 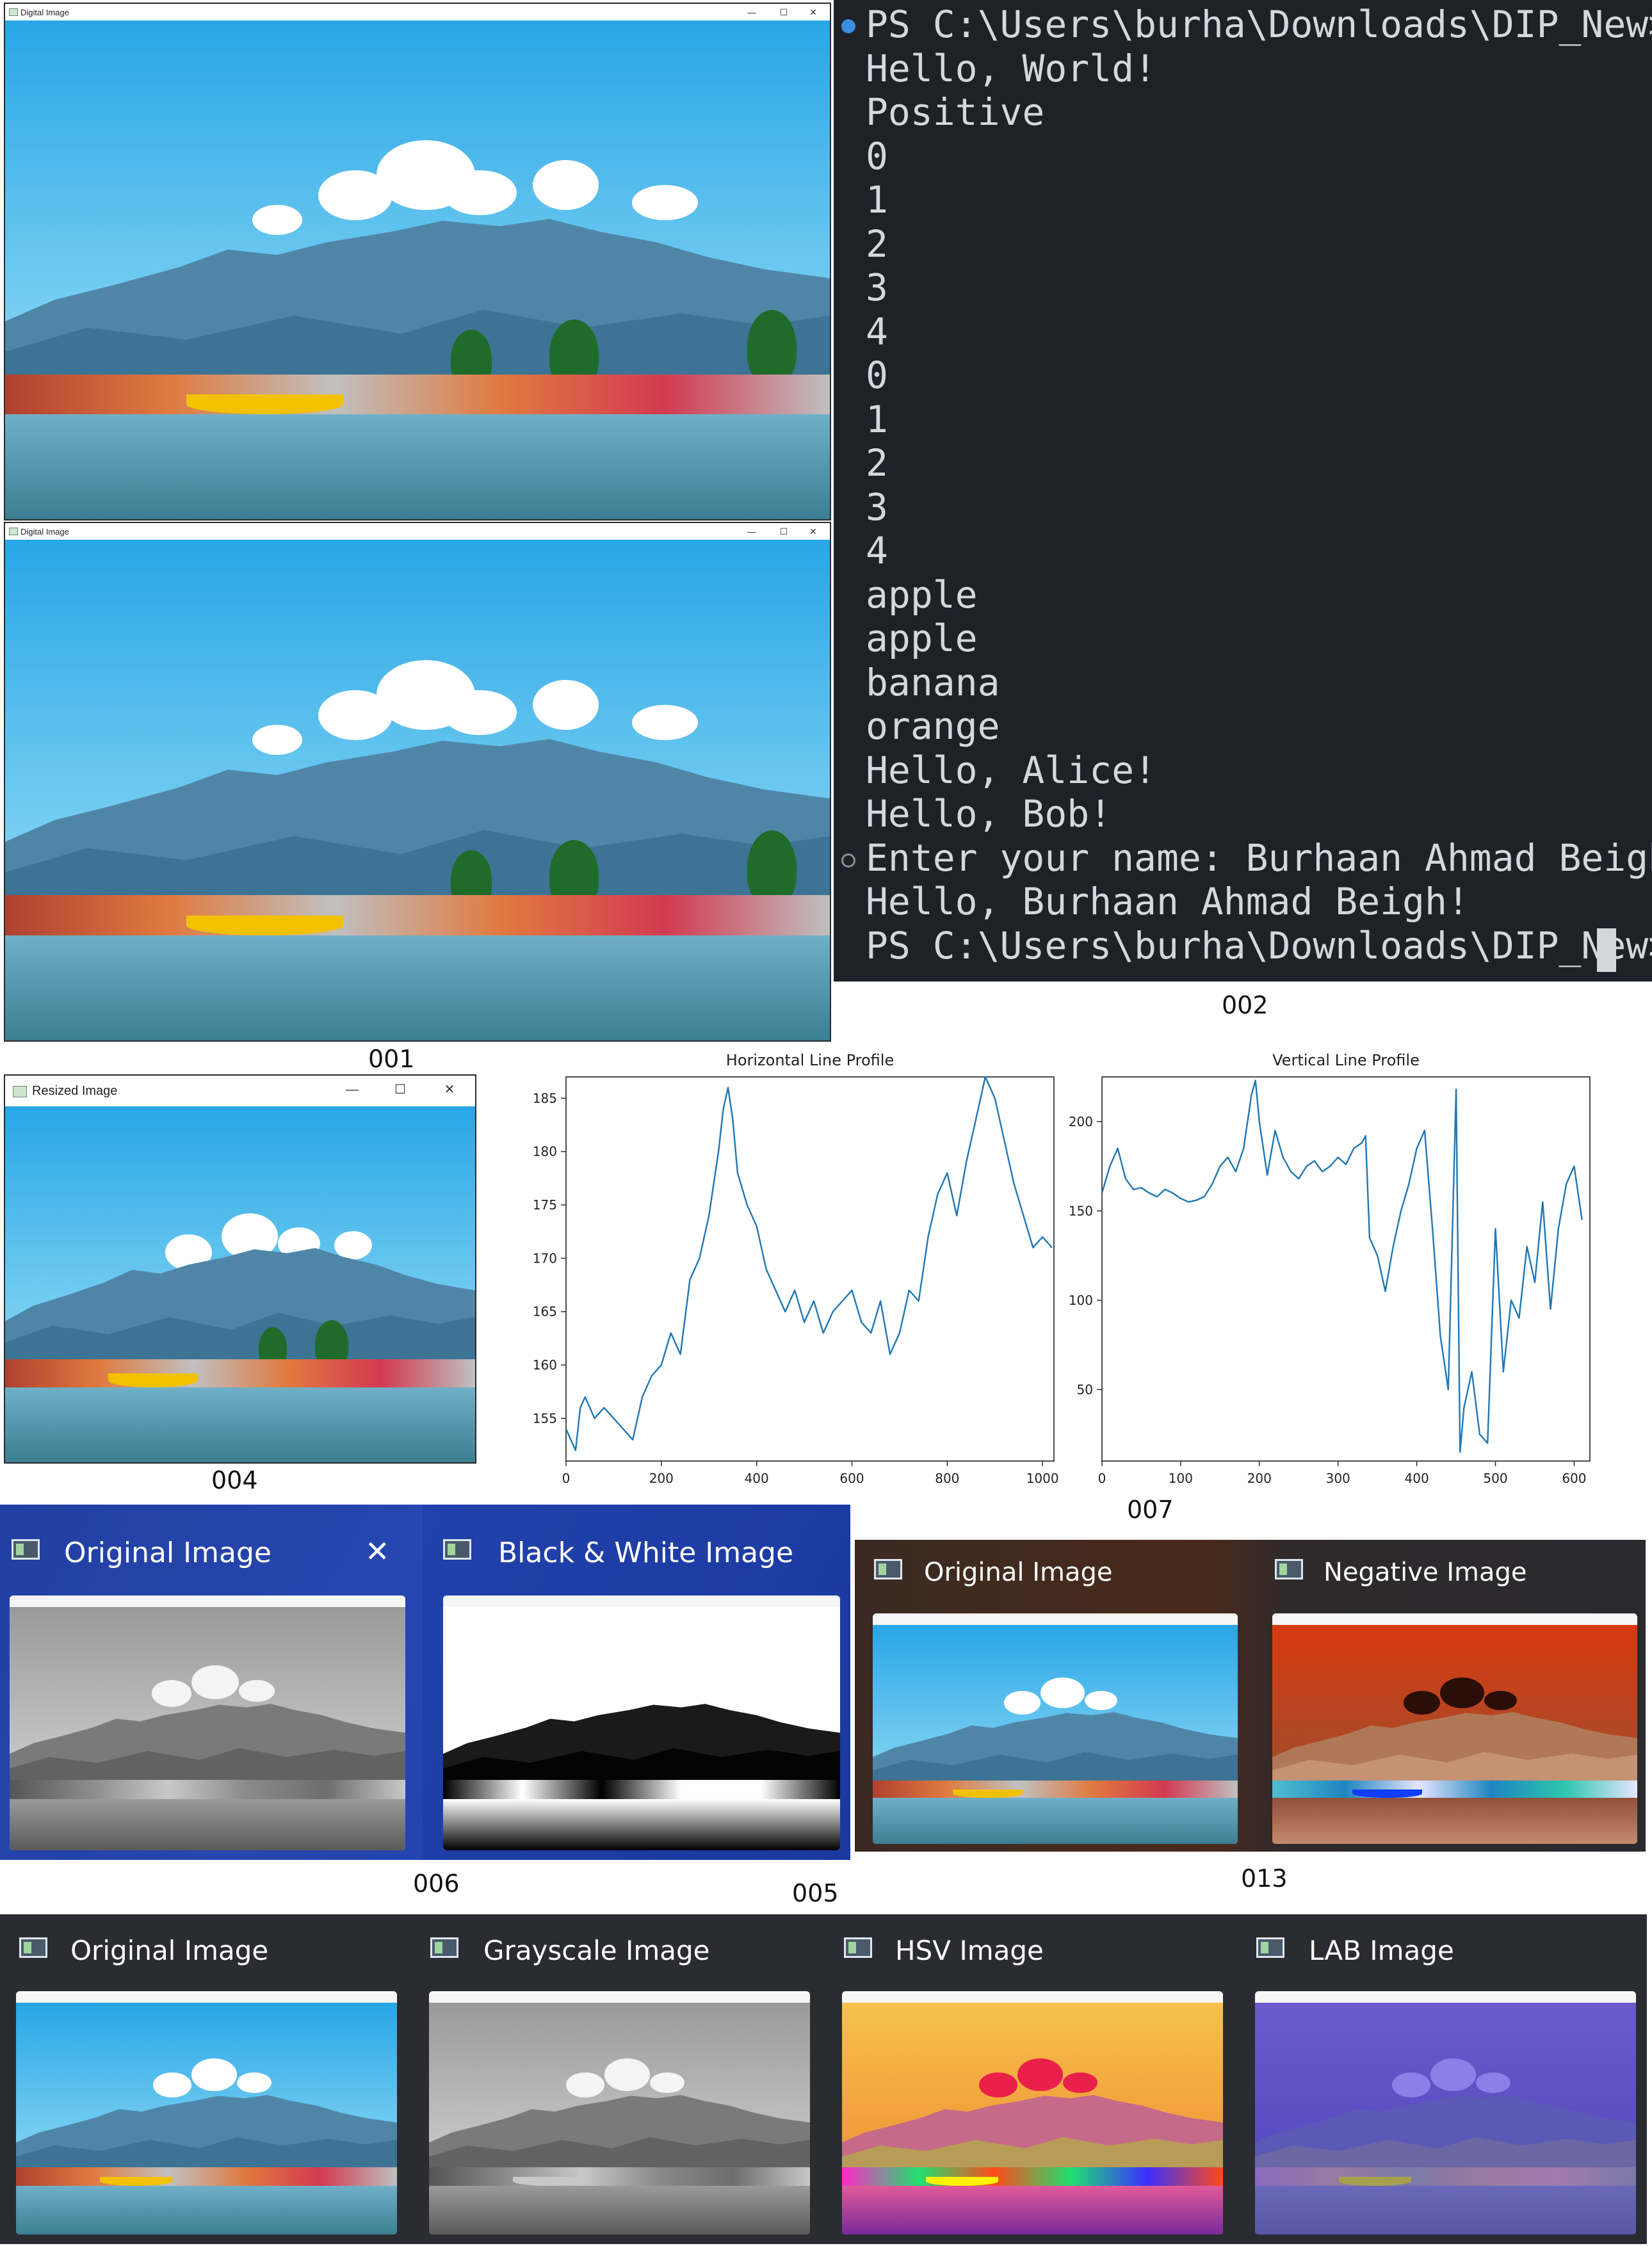 I want to click on y-tick-label: 175, so click(x=545, y=1205).